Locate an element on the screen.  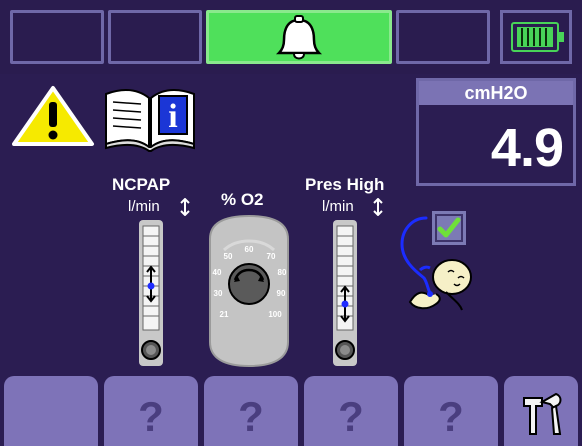
bottom-button-4: ? is located at coordinates (351, 411).